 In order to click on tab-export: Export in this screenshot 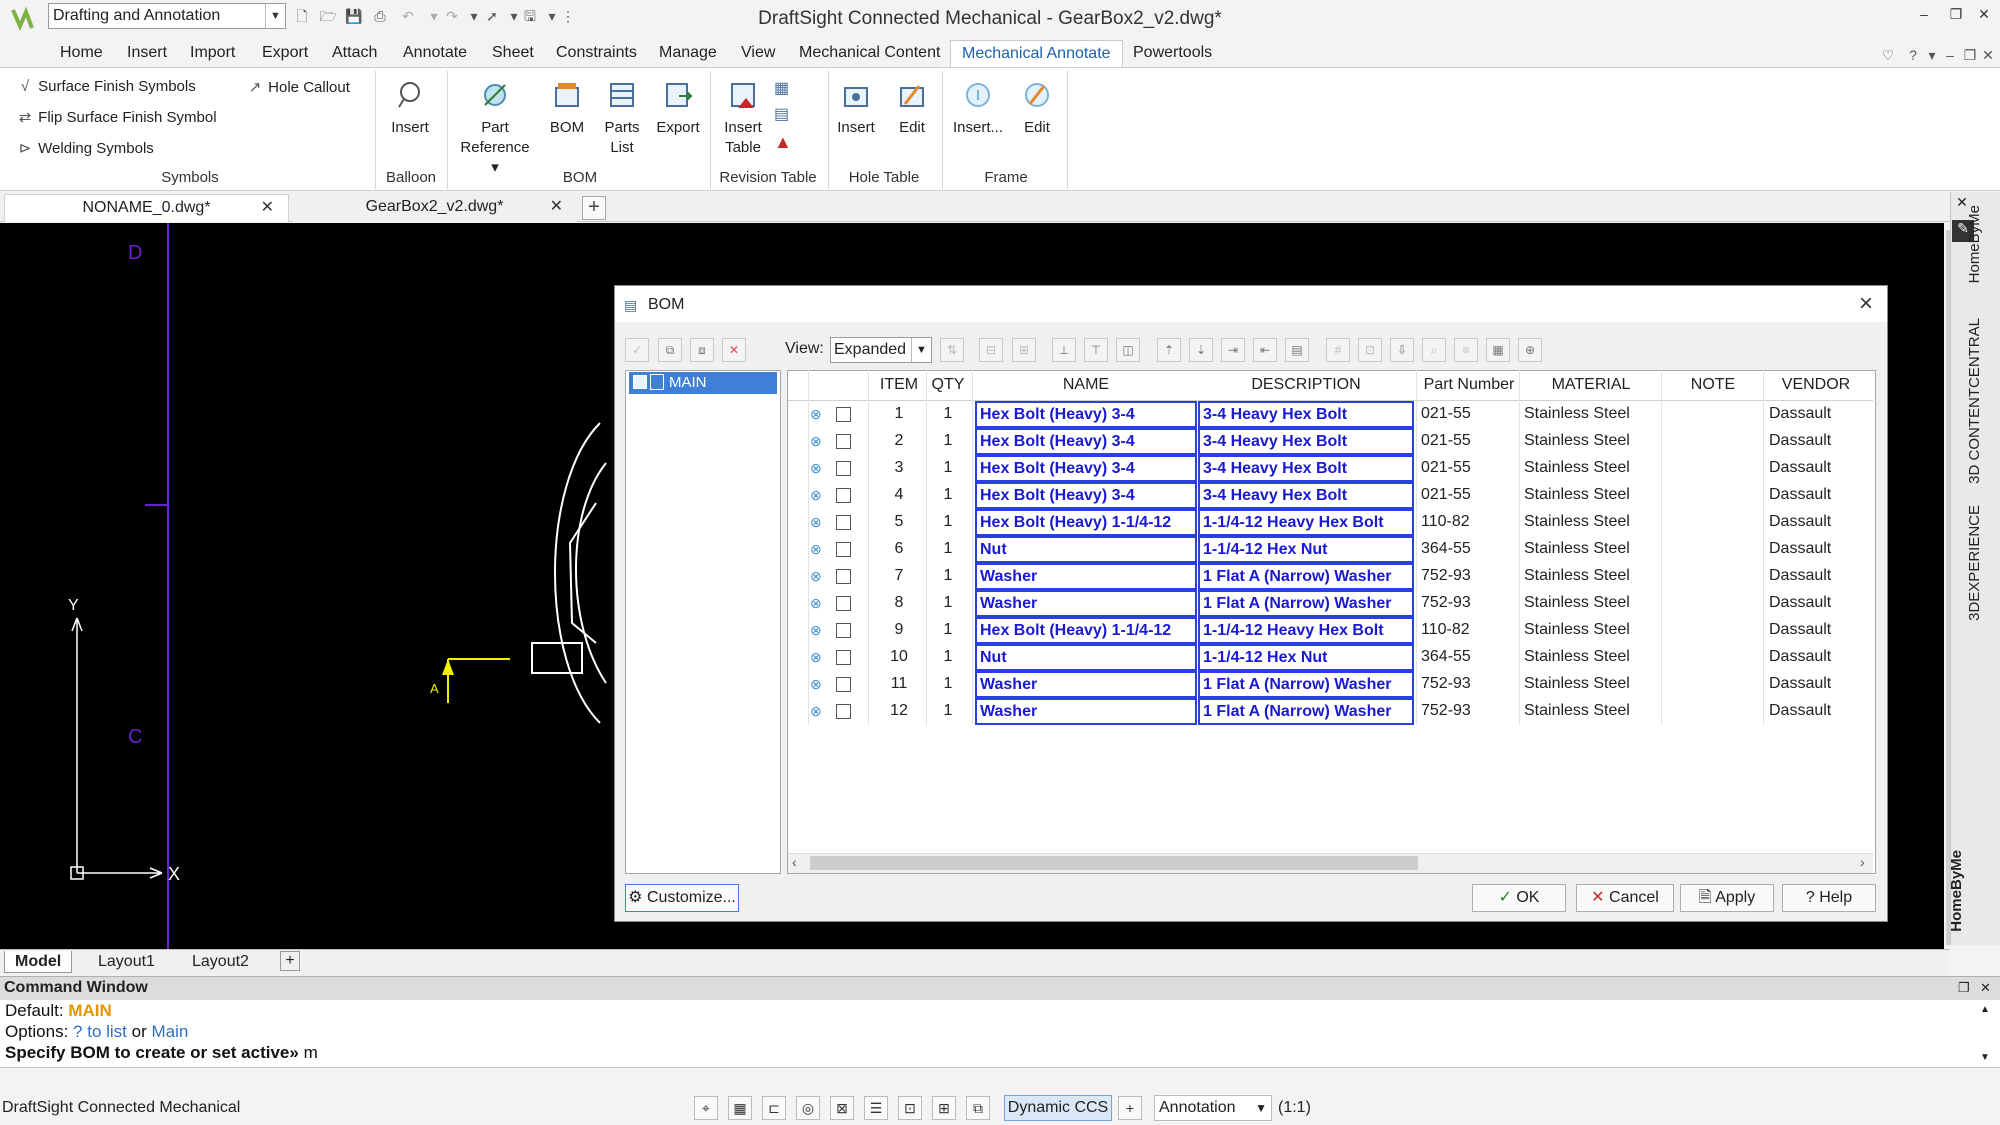, I will do `click(285, 53)`.